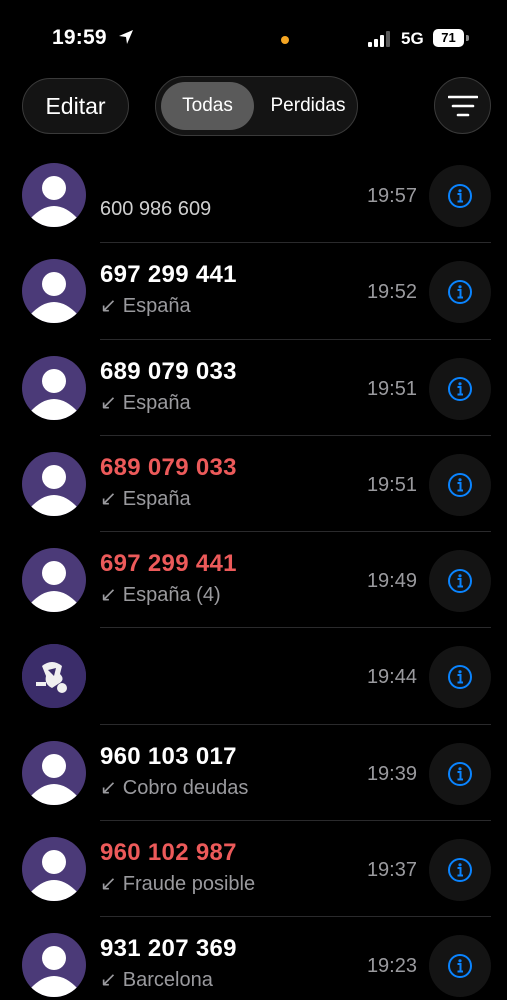  Describe the element at coordinates (379, 39) in the screenshot. I see `signal-bars-icon` at that location.